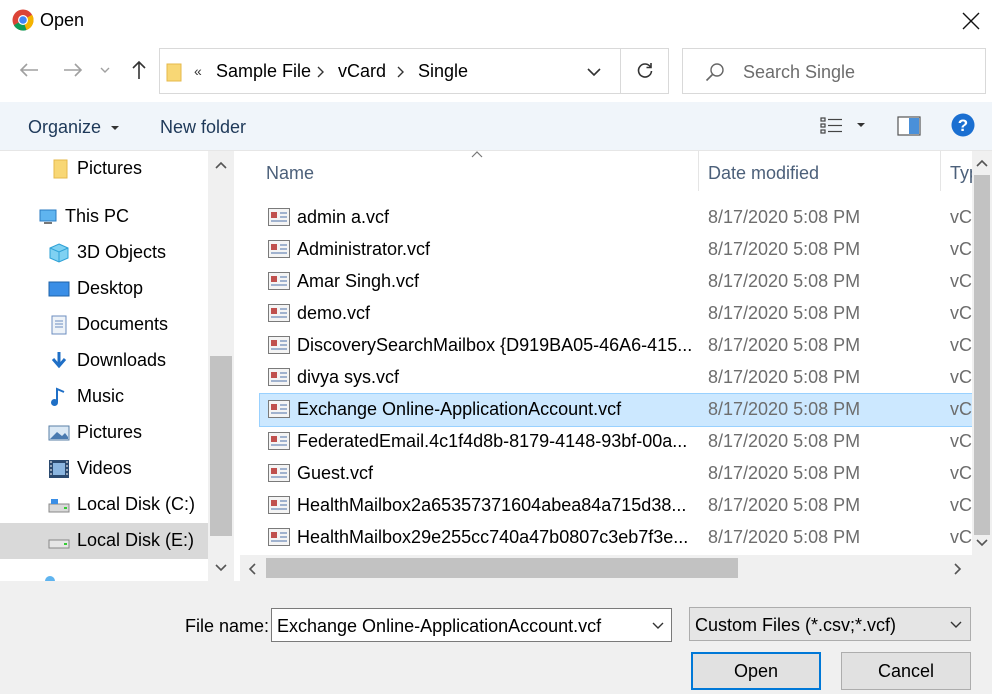 The height and width of the screenshot is (694, 992). What do you see at coordinates (830, 624) in the screenshot?
I see `file-type-select: Custom Files (*.csv;*.vcf)` at bounding box center [830, 624].